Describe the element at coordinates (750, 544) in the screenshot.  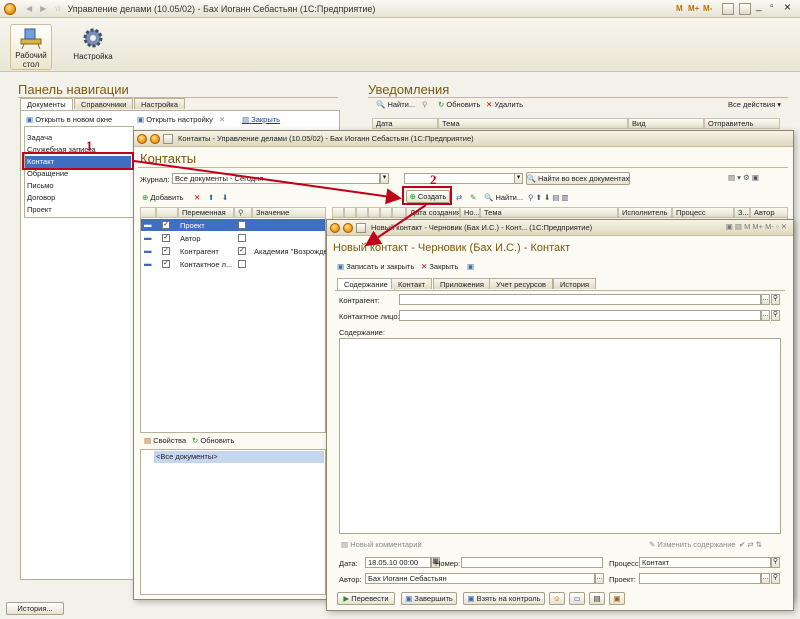
I see `content-tools-icons: ✔ ⇄ ⇅` at that location.